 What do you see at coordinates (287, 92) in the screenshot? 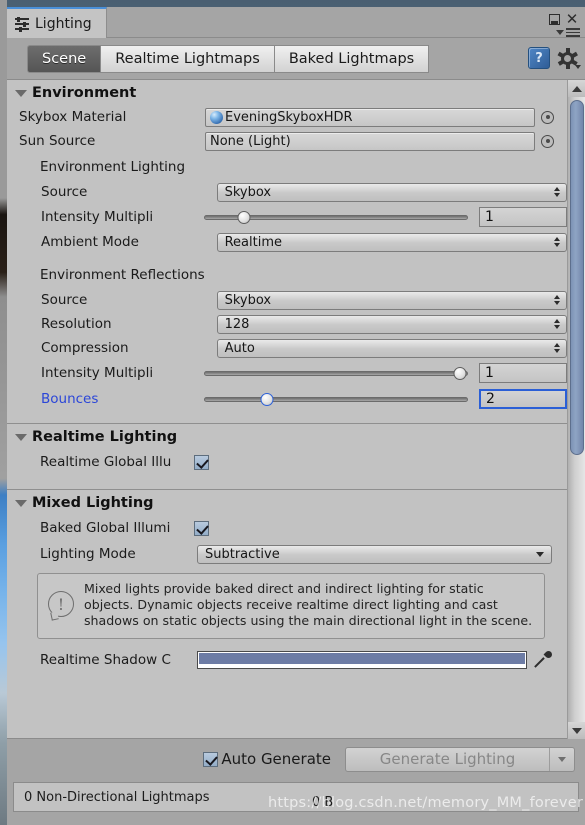
I see `section-environment-header: Environment` at bounding box center [287, 92].